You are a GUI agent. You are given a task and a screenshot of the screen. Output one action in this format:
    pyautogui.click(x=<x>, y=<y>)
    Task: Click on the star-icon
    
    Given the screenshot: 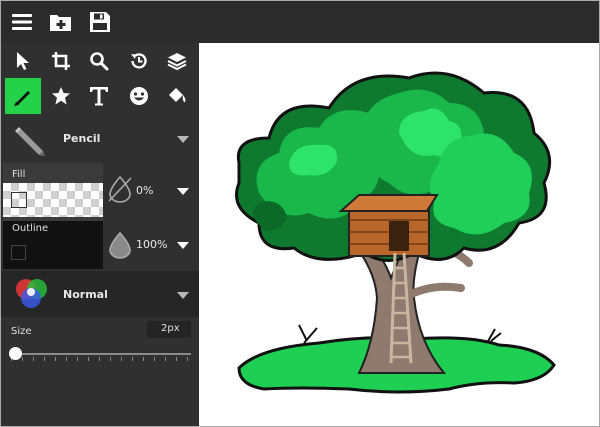 What is the action you would take?
    pyautogui.click(x=61, y=96)
    